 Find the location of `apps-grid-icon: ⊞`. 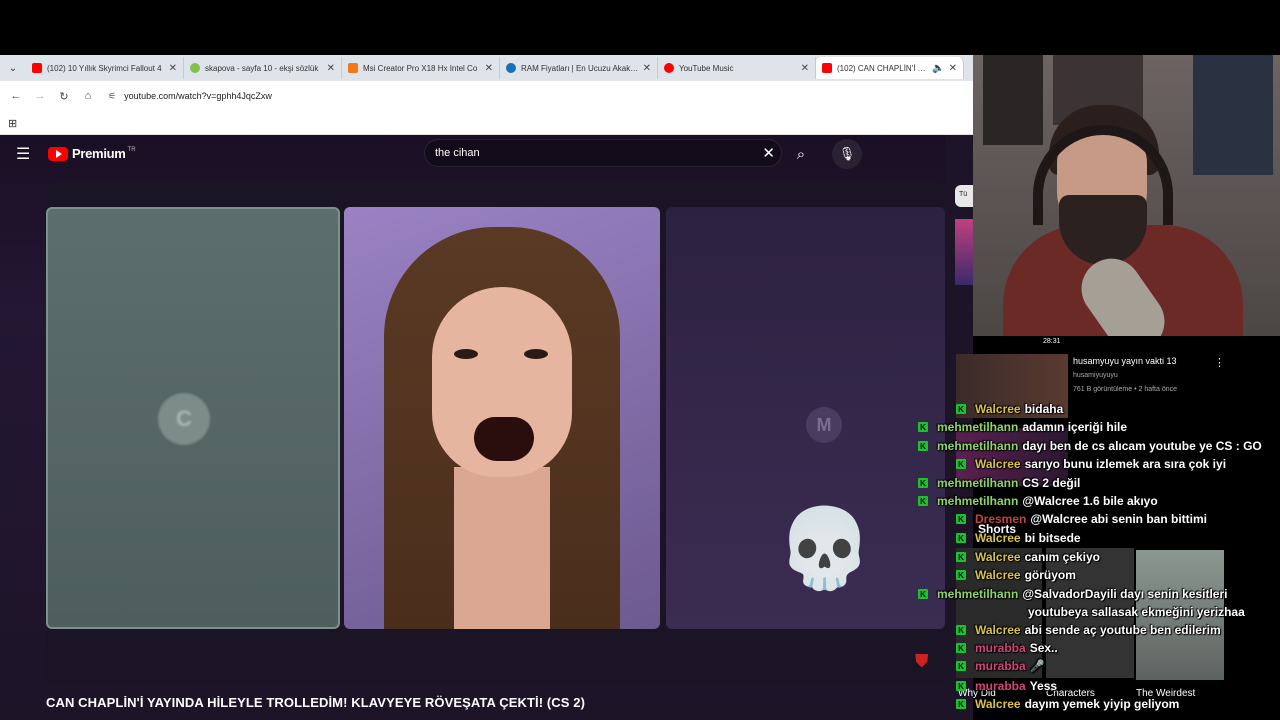

apps-grid-icon: ⊞ is located at coordinates (12, 123).